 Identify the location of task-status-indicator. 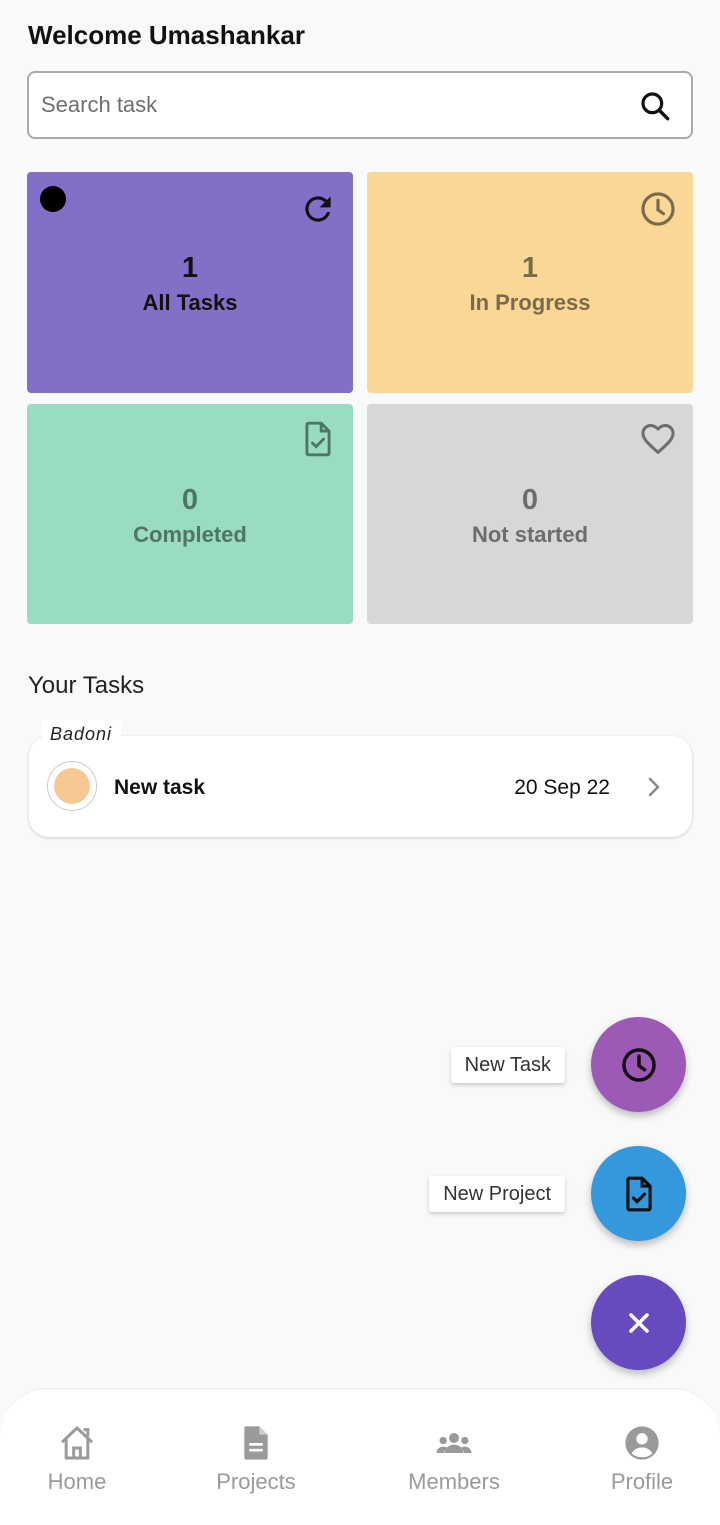
(72, 786).